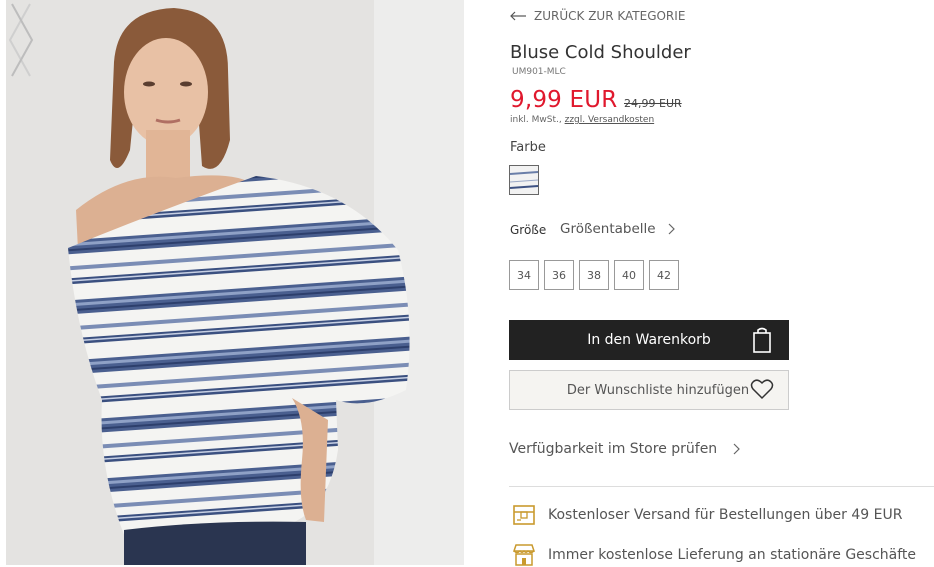 The image size is (934, 567). What do you see at coordinates (629, 275) in the screenshot?
I see `size-option-40: 40` at bounding box center [629, 275].